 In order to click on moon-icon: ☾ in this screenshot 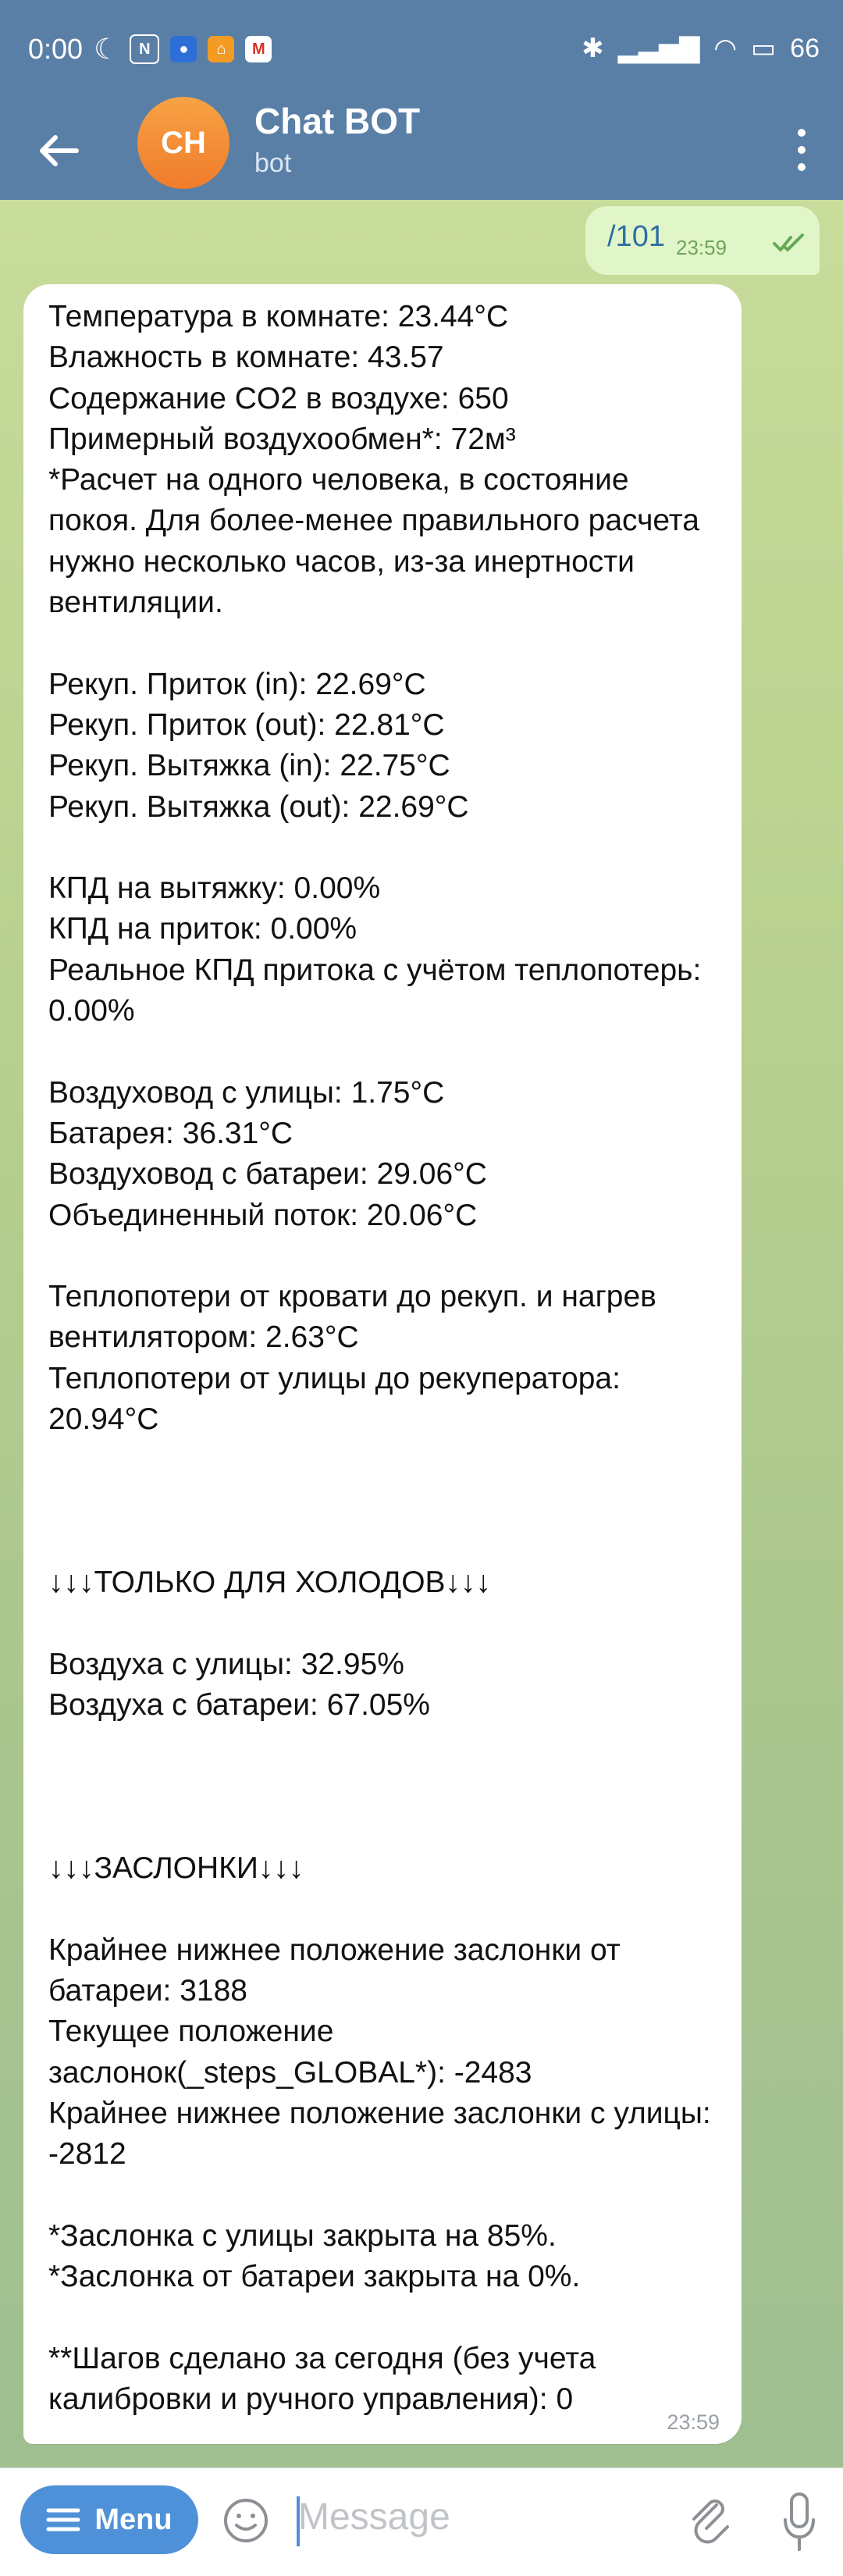, I will do `click(106, 49)`.